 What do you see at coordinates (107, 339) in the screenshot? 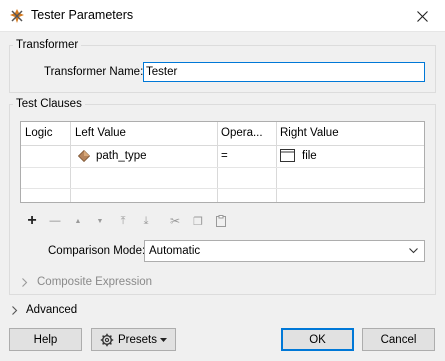
I see `gear-icon` at bounding box center [107, 339].